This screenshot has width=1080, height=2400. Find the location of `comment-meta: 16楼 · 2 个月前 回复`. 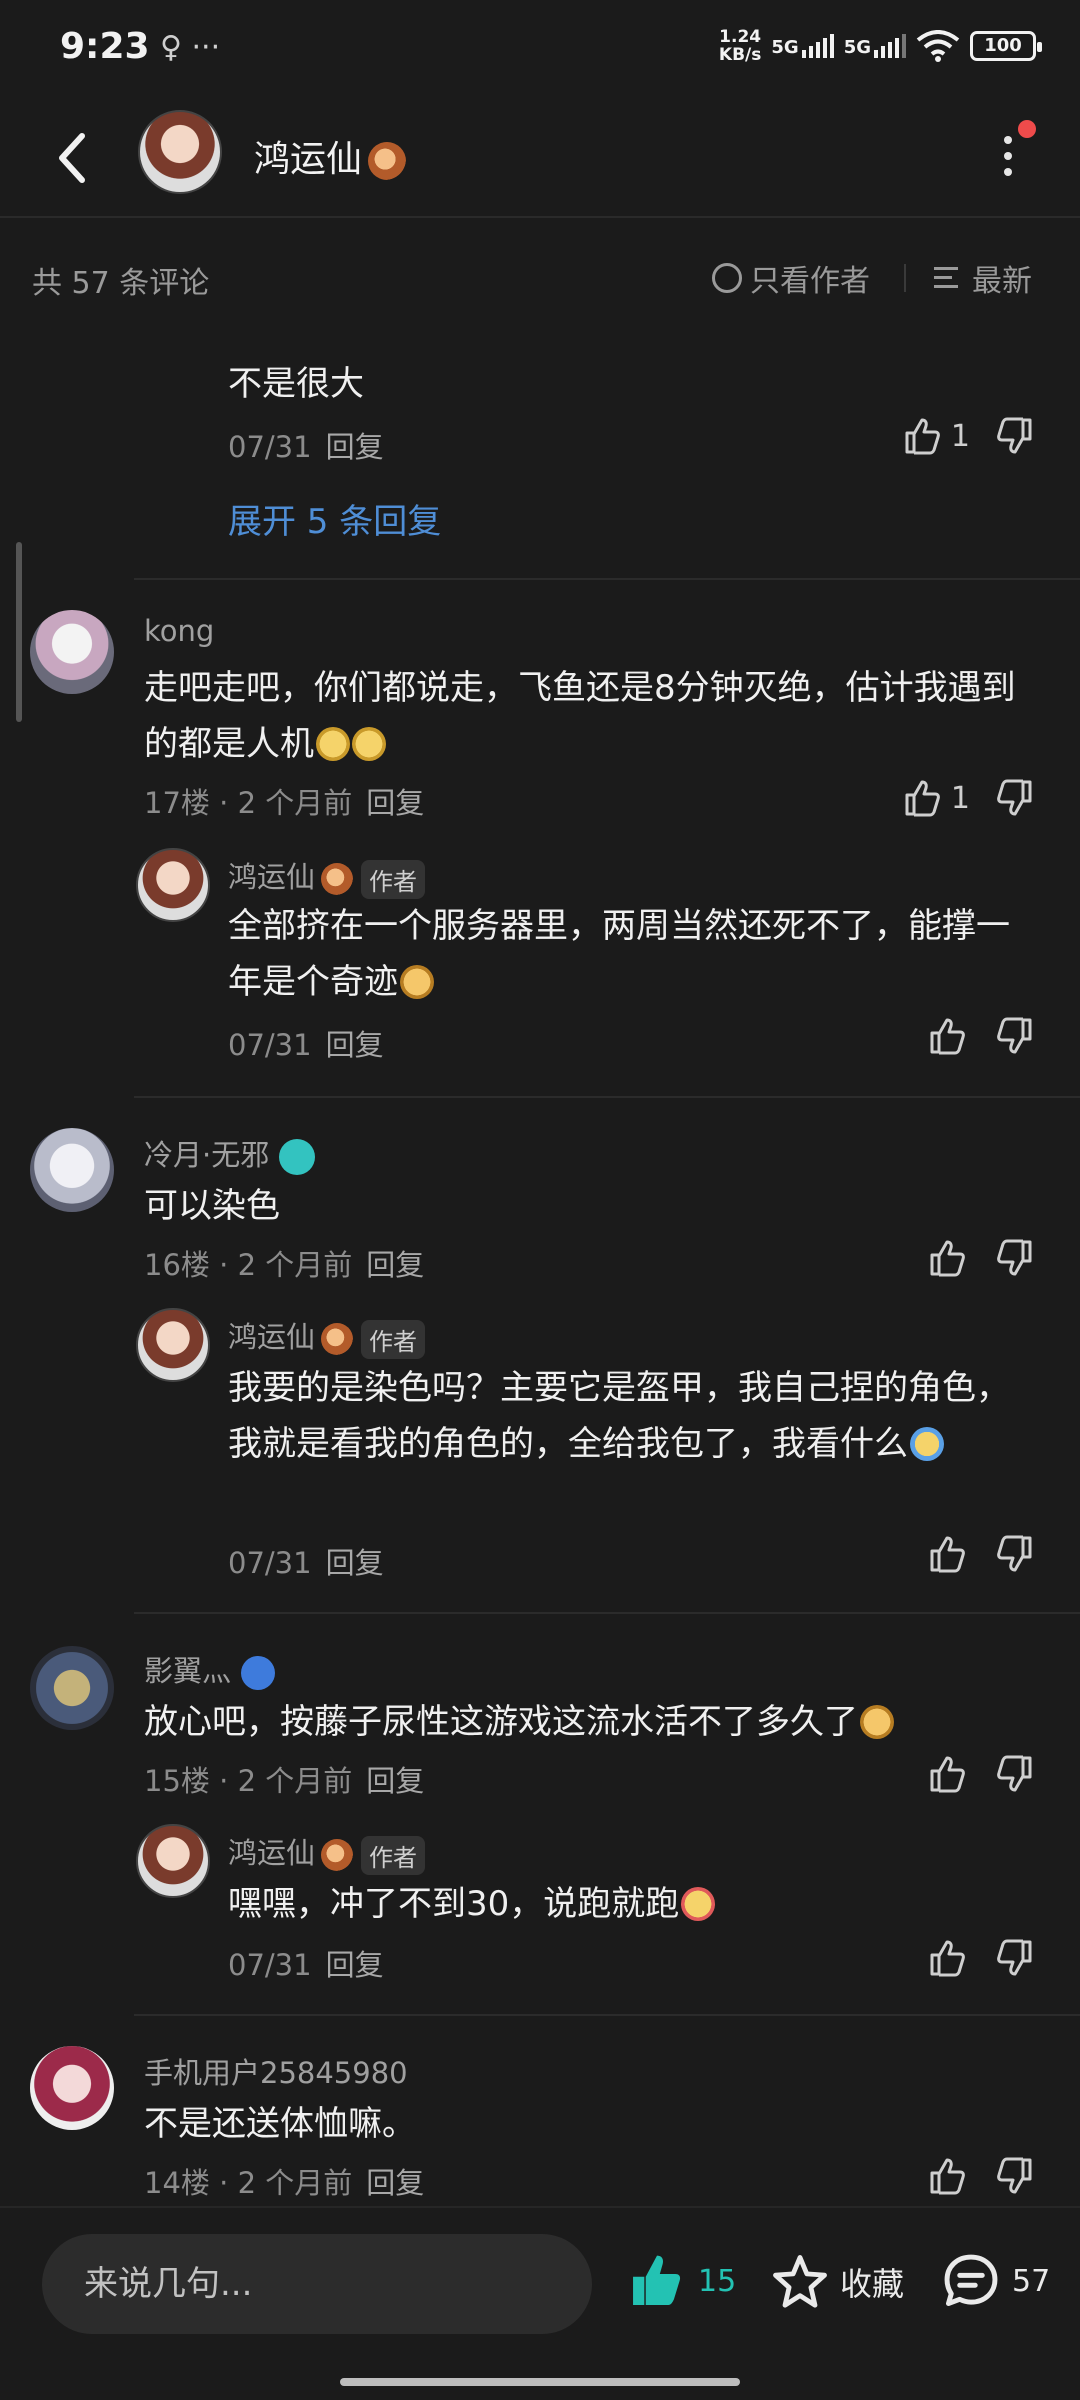

comment-meta: 16楼 · 2 个月前 回复 is located at coordinates (284, 1265).